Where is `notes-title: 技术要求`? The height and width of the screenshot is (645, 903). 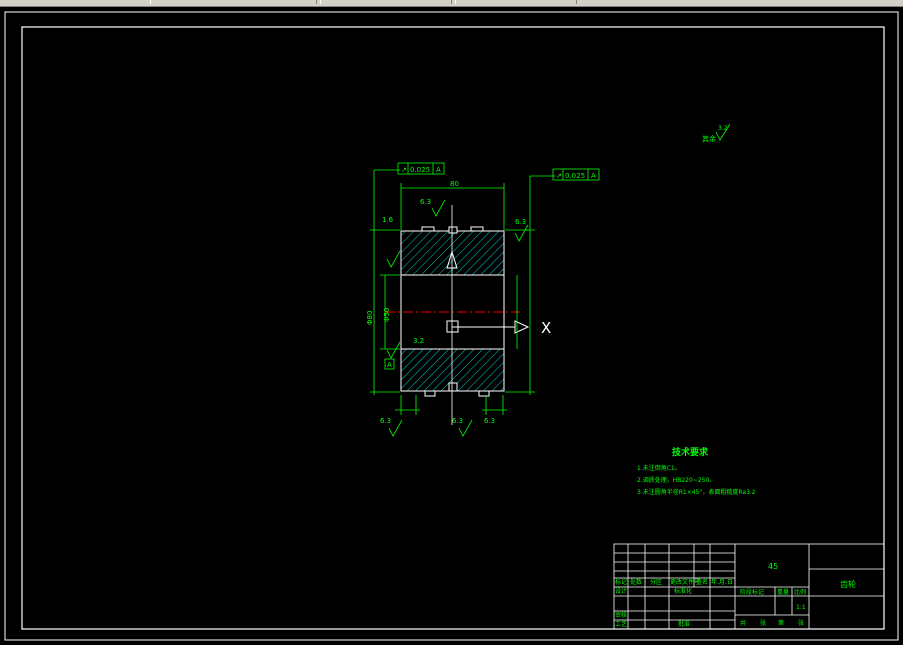 notes-title: 技术要求 is located at coordinates (690, 452).